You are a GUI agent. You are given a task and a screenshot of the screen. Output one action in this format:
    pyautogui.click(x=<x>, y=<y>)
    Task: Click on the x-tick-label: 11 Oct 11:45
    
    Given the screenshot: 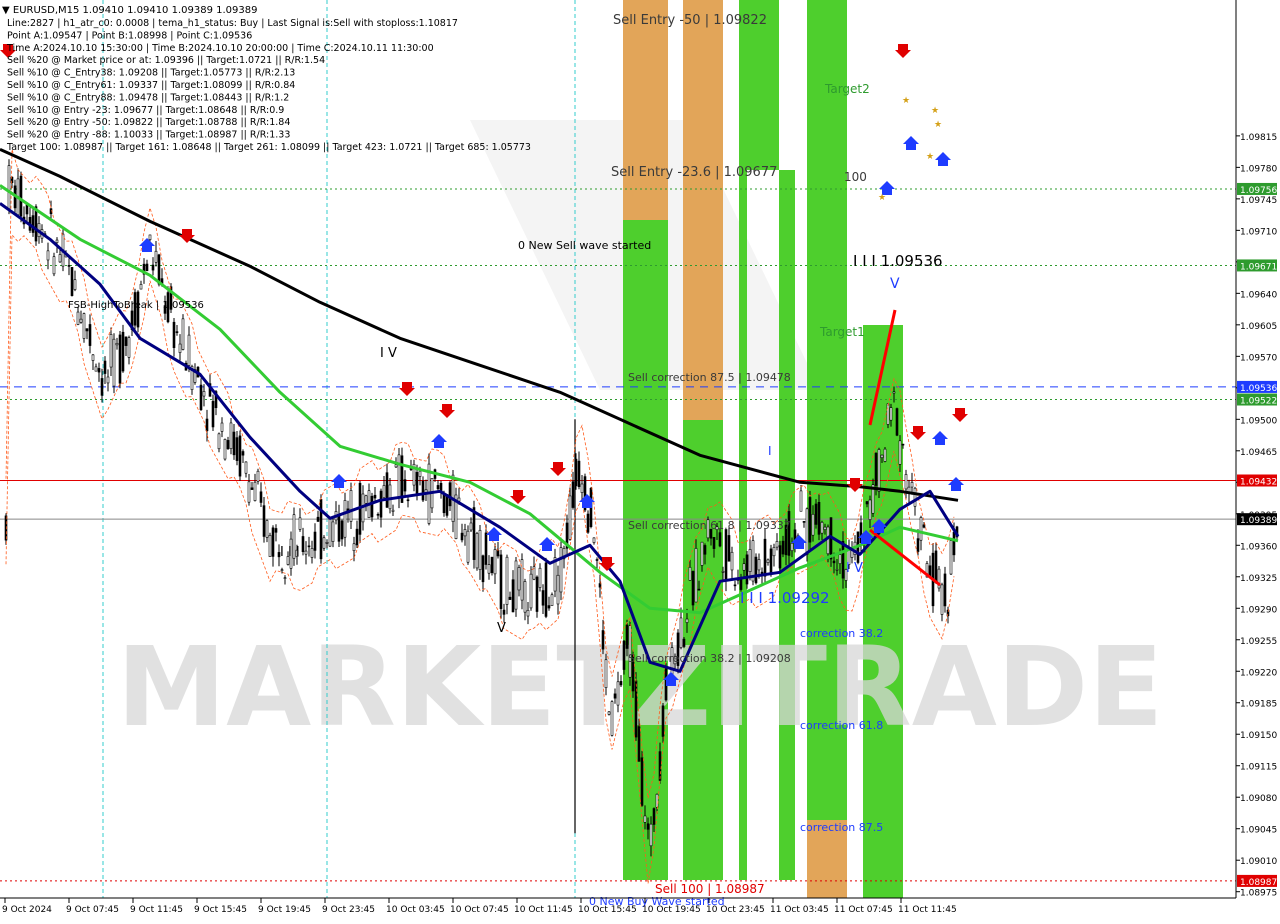 What is the action you would take?
    pyautogui.click(x=927, y=910)
    